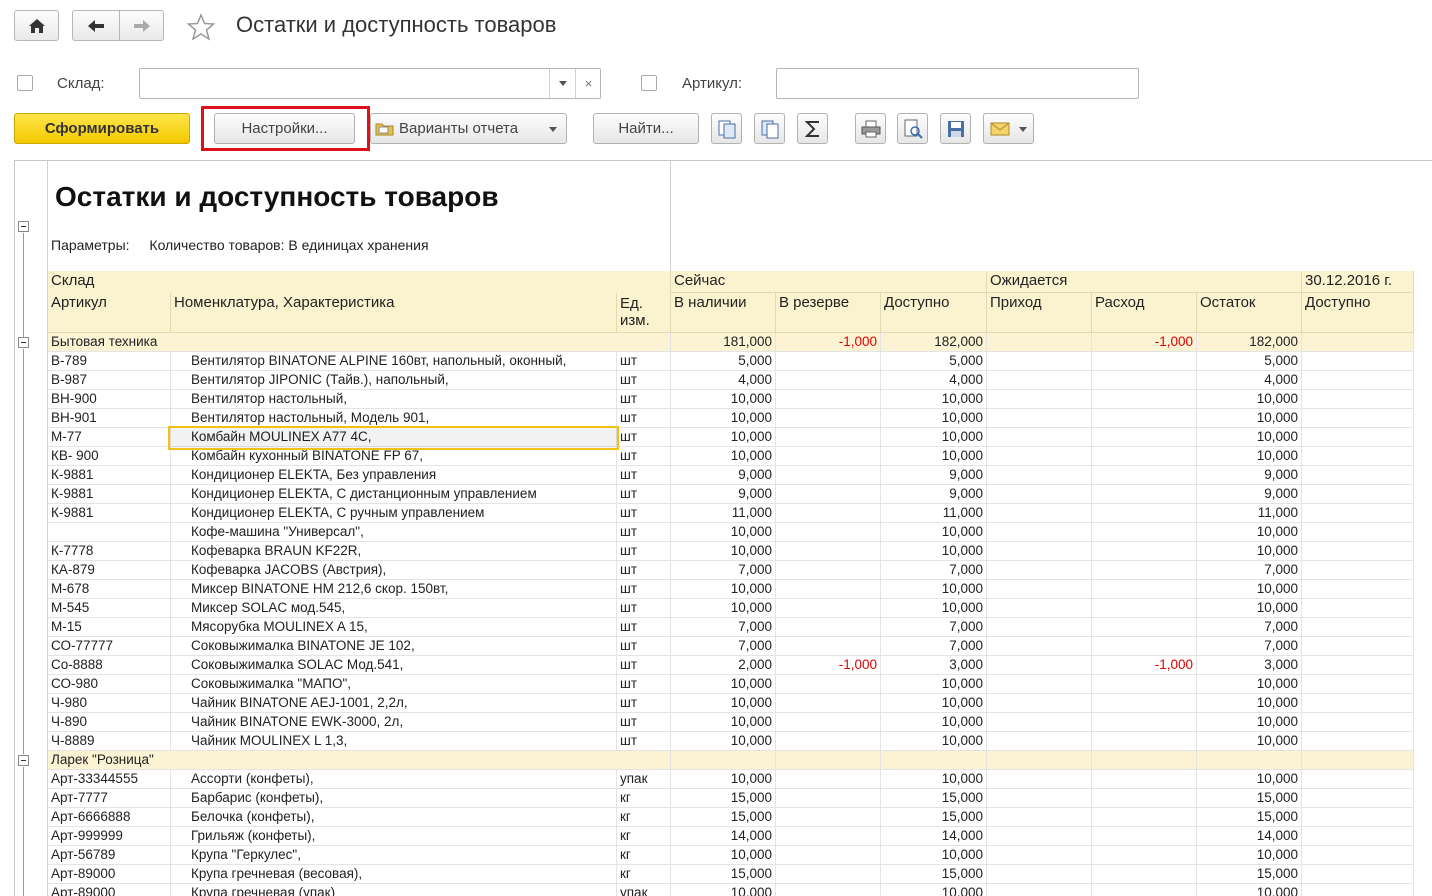  What do you see at coordinates (912, 128) in the screenshot?
I see `preview-button` at bounding box center [912, 128].